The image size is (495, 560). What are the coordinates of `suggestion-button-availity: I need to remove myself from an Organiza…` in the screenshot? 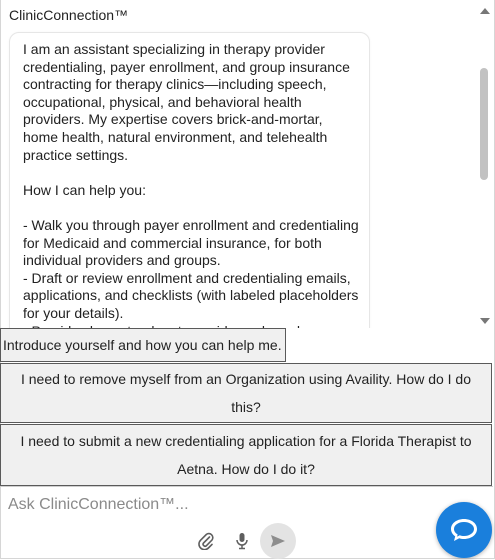 It's located at (246, 393).